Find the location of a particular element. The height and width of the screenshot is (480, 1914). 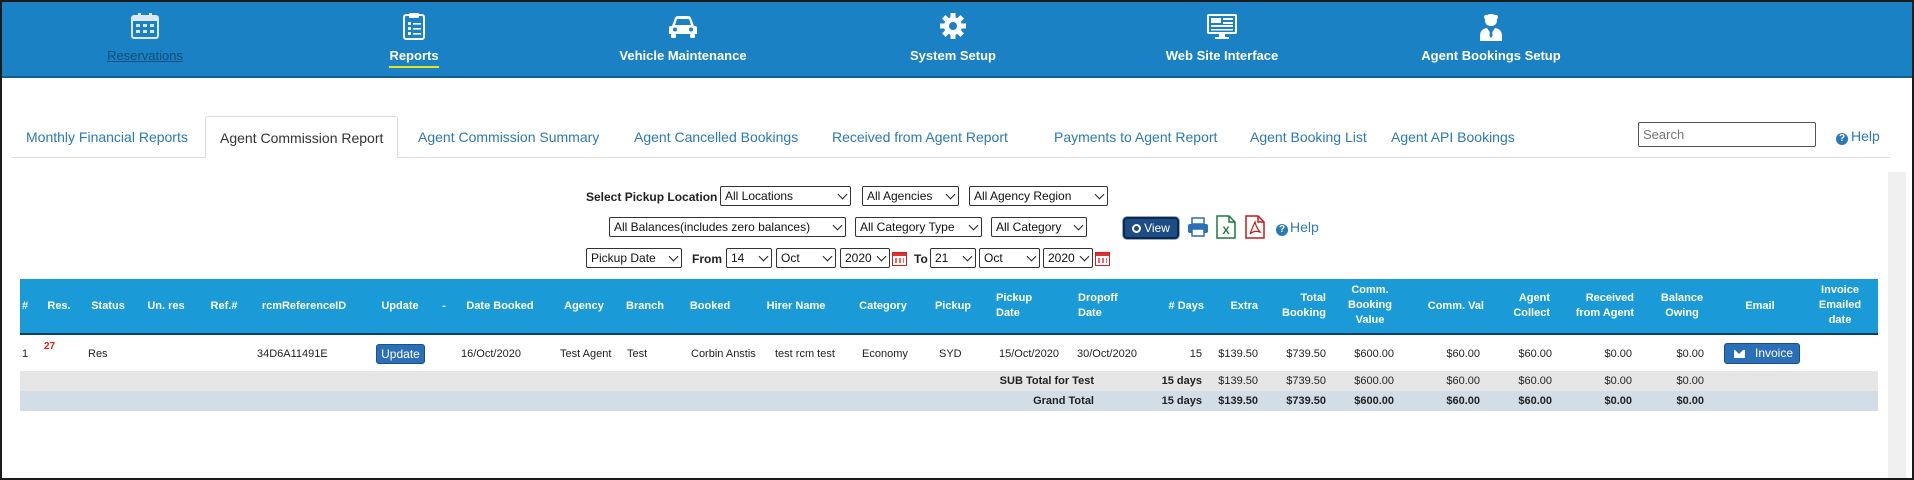

pickup-location-select: All Locations is located at coordinates (785, 196).